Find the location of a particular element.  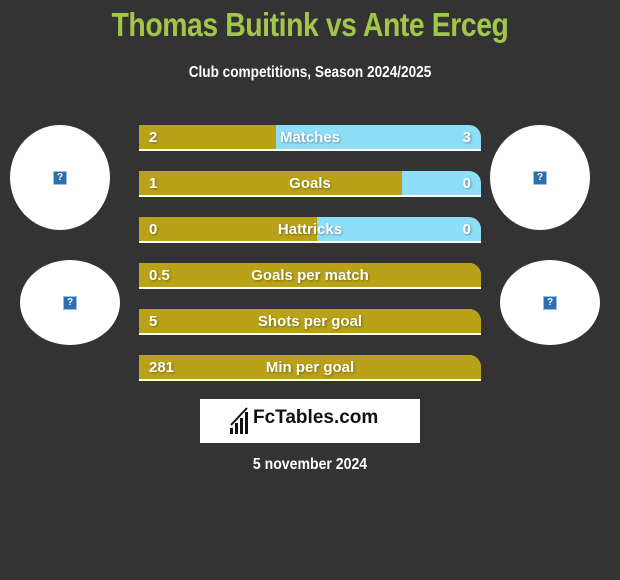

stat-label: Shots per goal is located at coordinates (310, 321).